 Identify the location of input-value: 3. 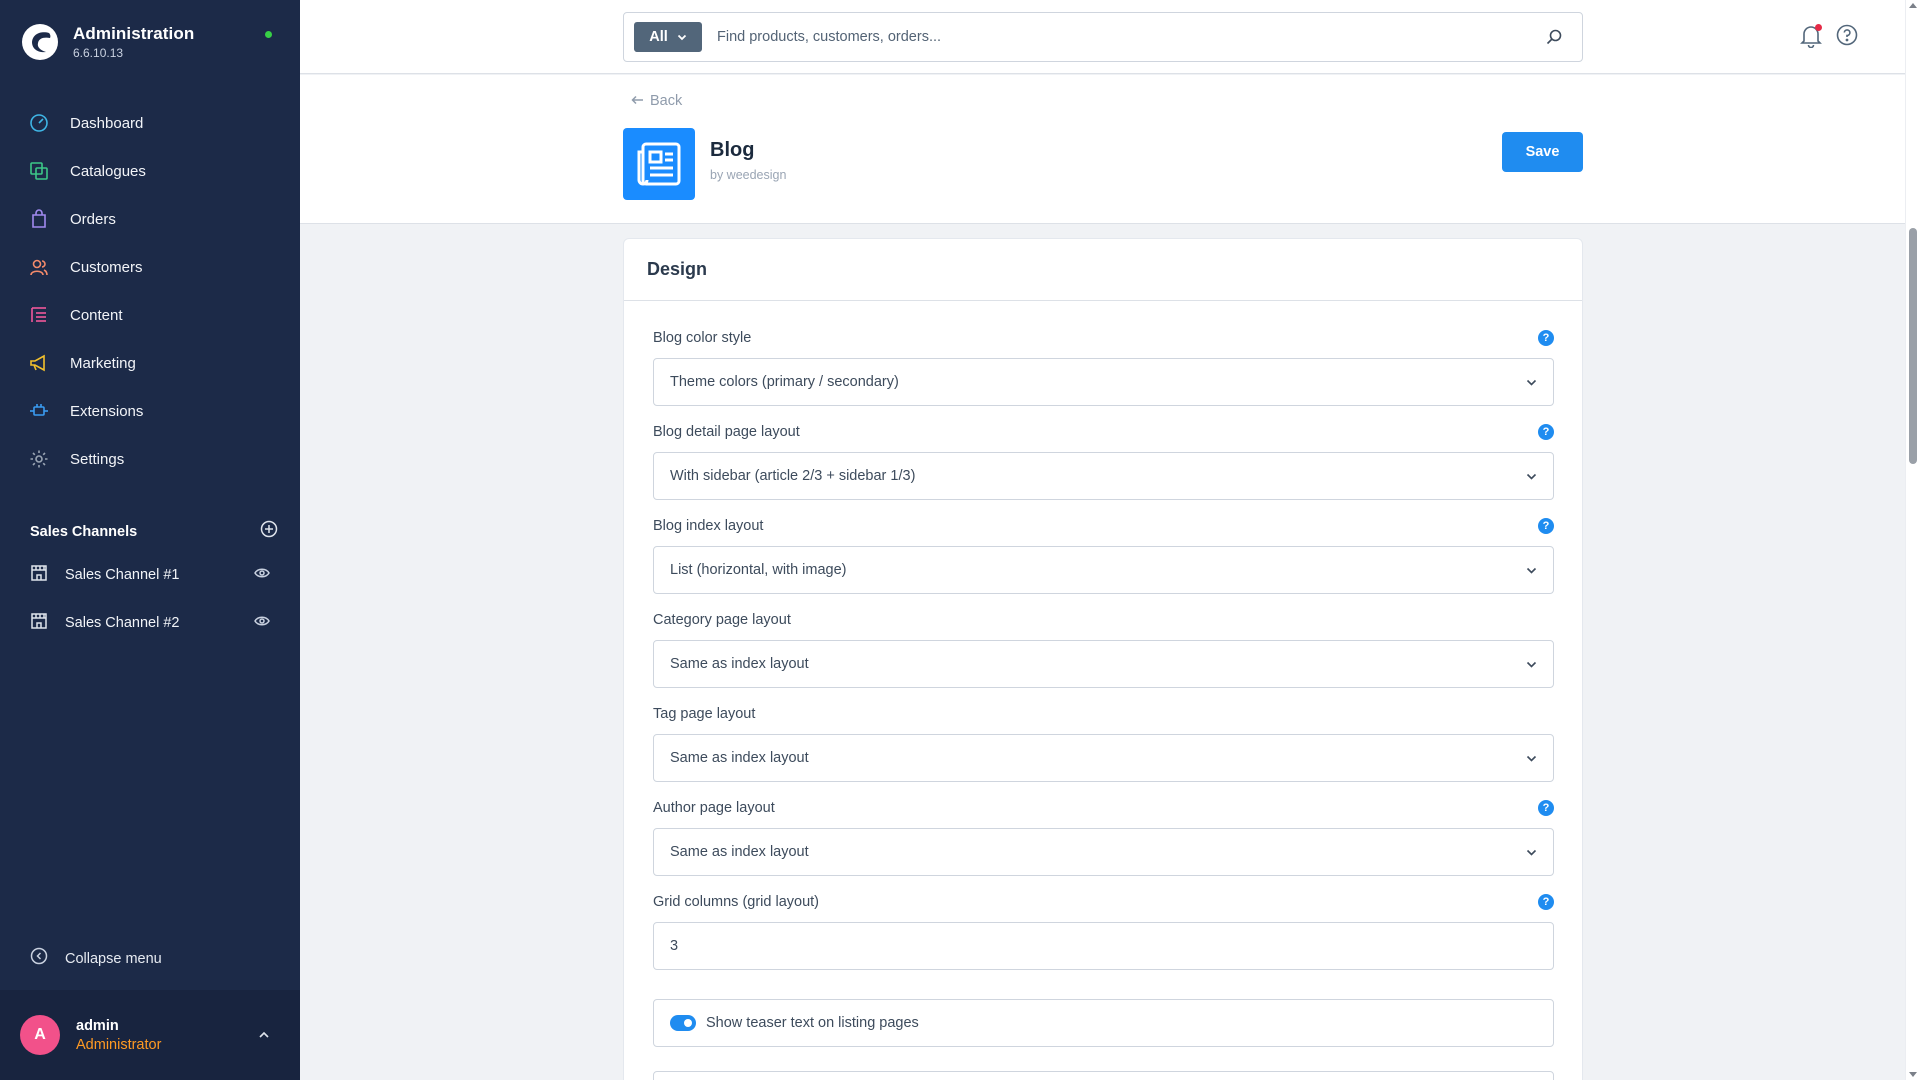
(674, 946).